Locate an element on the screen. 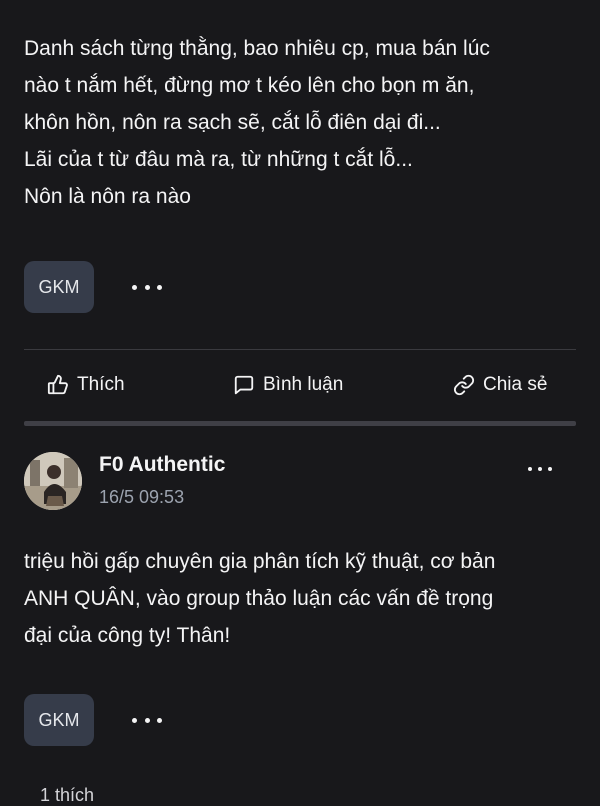  author-name: F0 Authentic is located at coordinates (162, 465).